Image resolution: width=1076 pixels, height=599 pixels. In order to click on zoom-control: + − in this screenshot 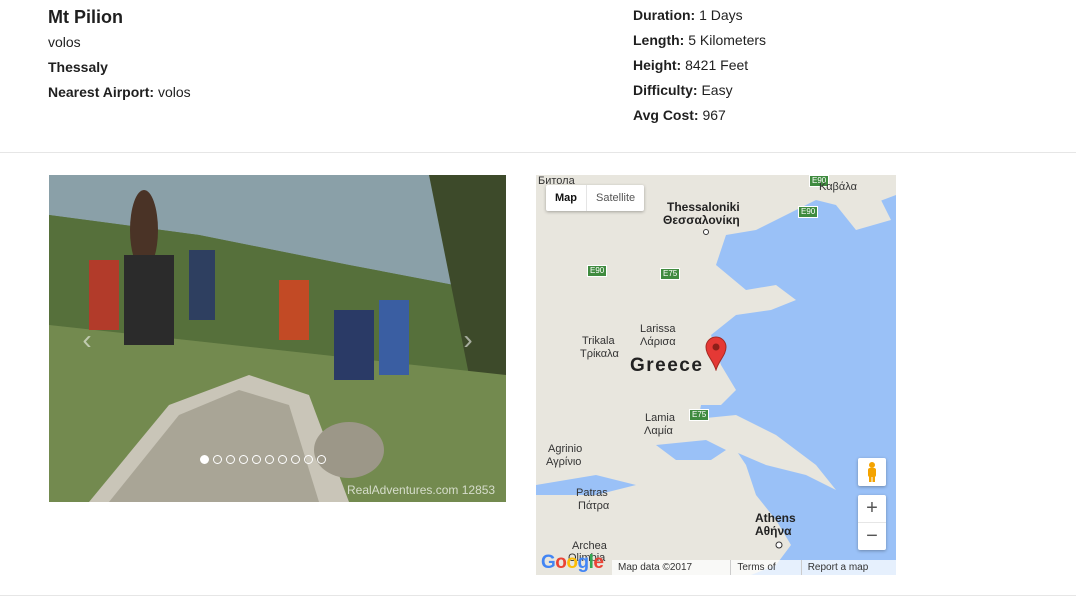, I will do `click(872, 522)`.